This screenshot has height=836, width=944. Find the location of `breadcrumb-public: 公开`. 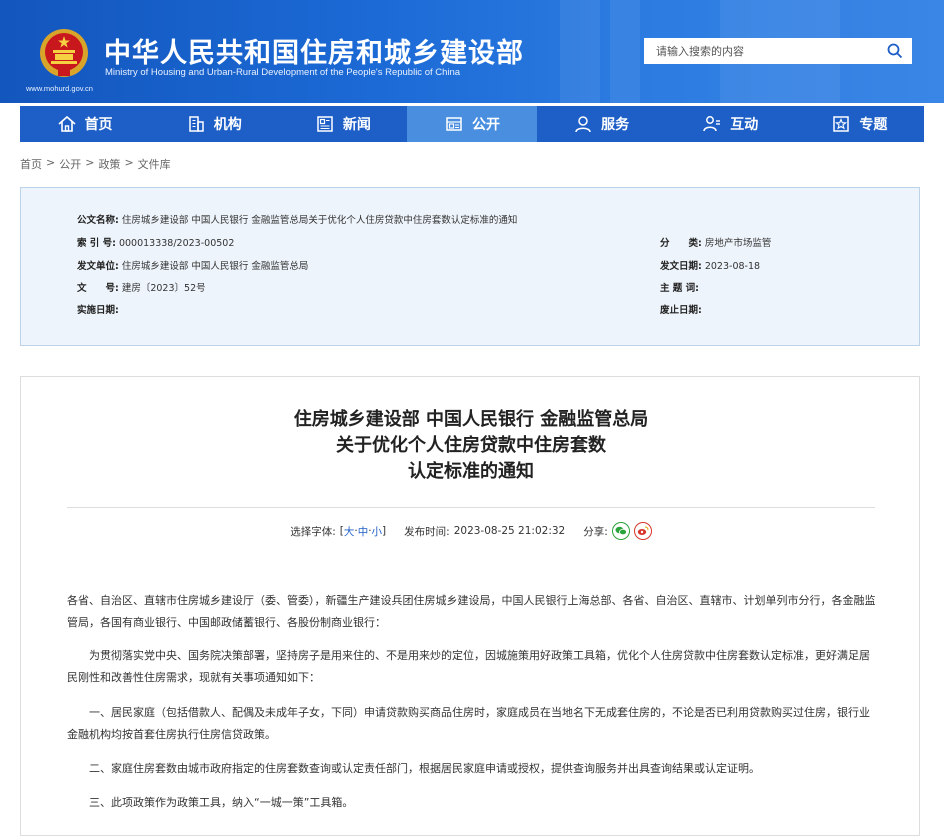

breadcrumb-public: 公开 is located at coordinates (70, 164).